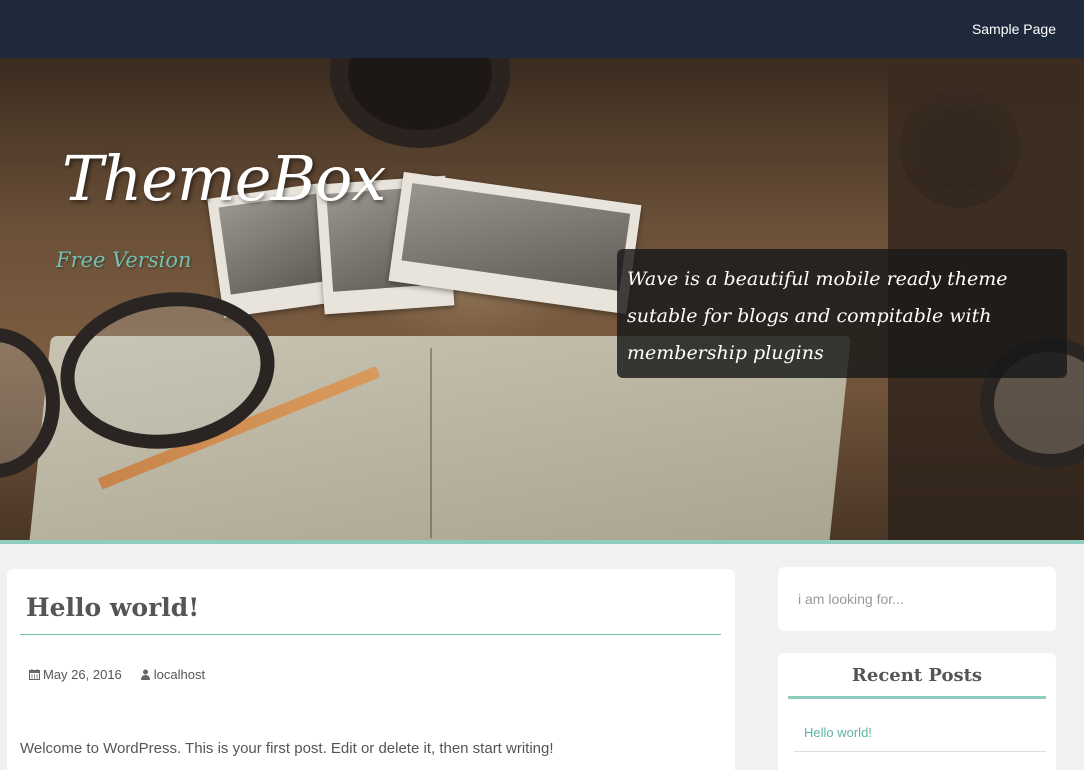  I want to click on recent-post-divider, so click(920, 751).